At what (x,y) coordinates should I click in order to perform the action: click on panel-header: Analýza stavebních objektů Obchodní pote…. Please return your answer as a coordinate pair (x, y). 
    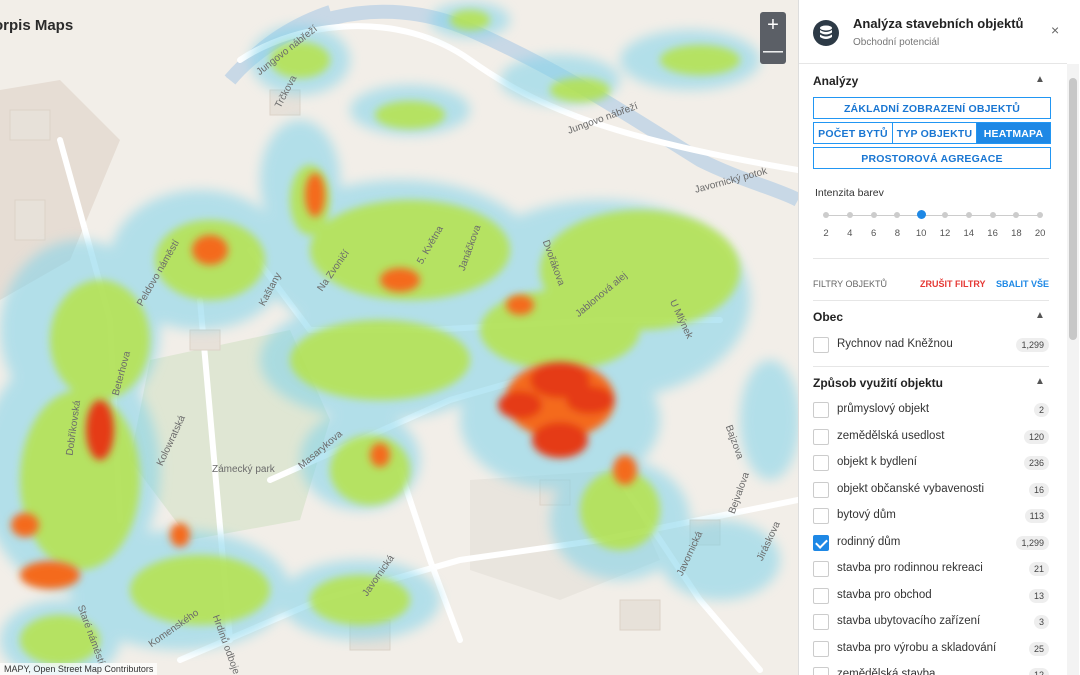
    Looking at the image, I should click on (933, 31).